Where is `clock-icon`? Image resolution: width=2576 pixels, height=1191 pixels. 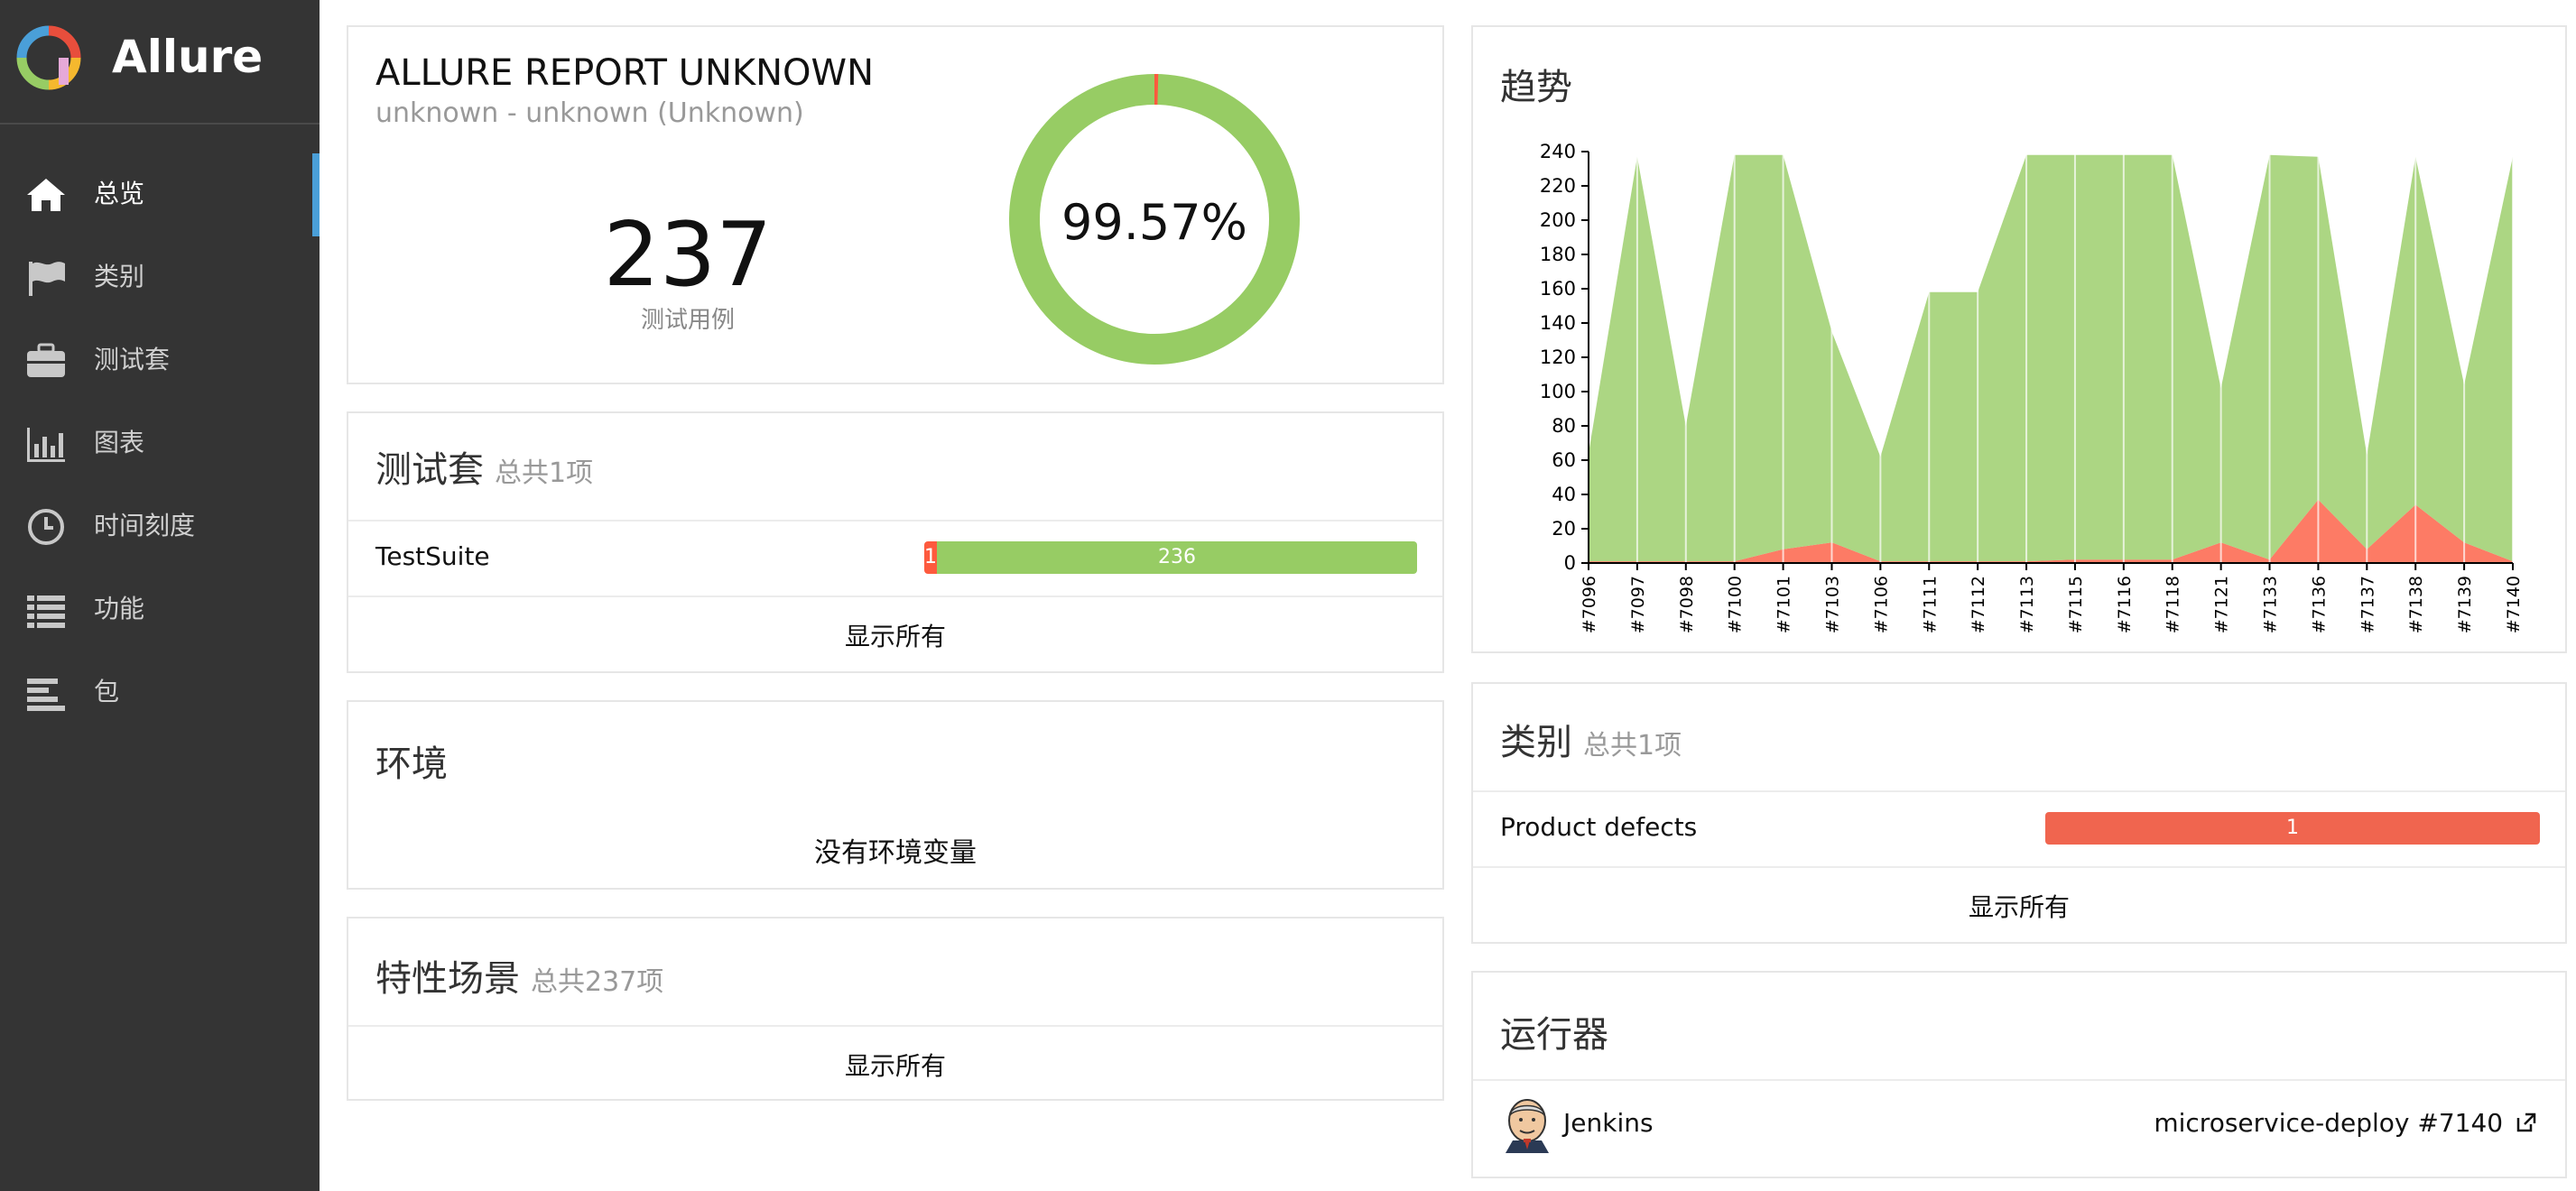 clock-icon is located at coordinates (46, 527).